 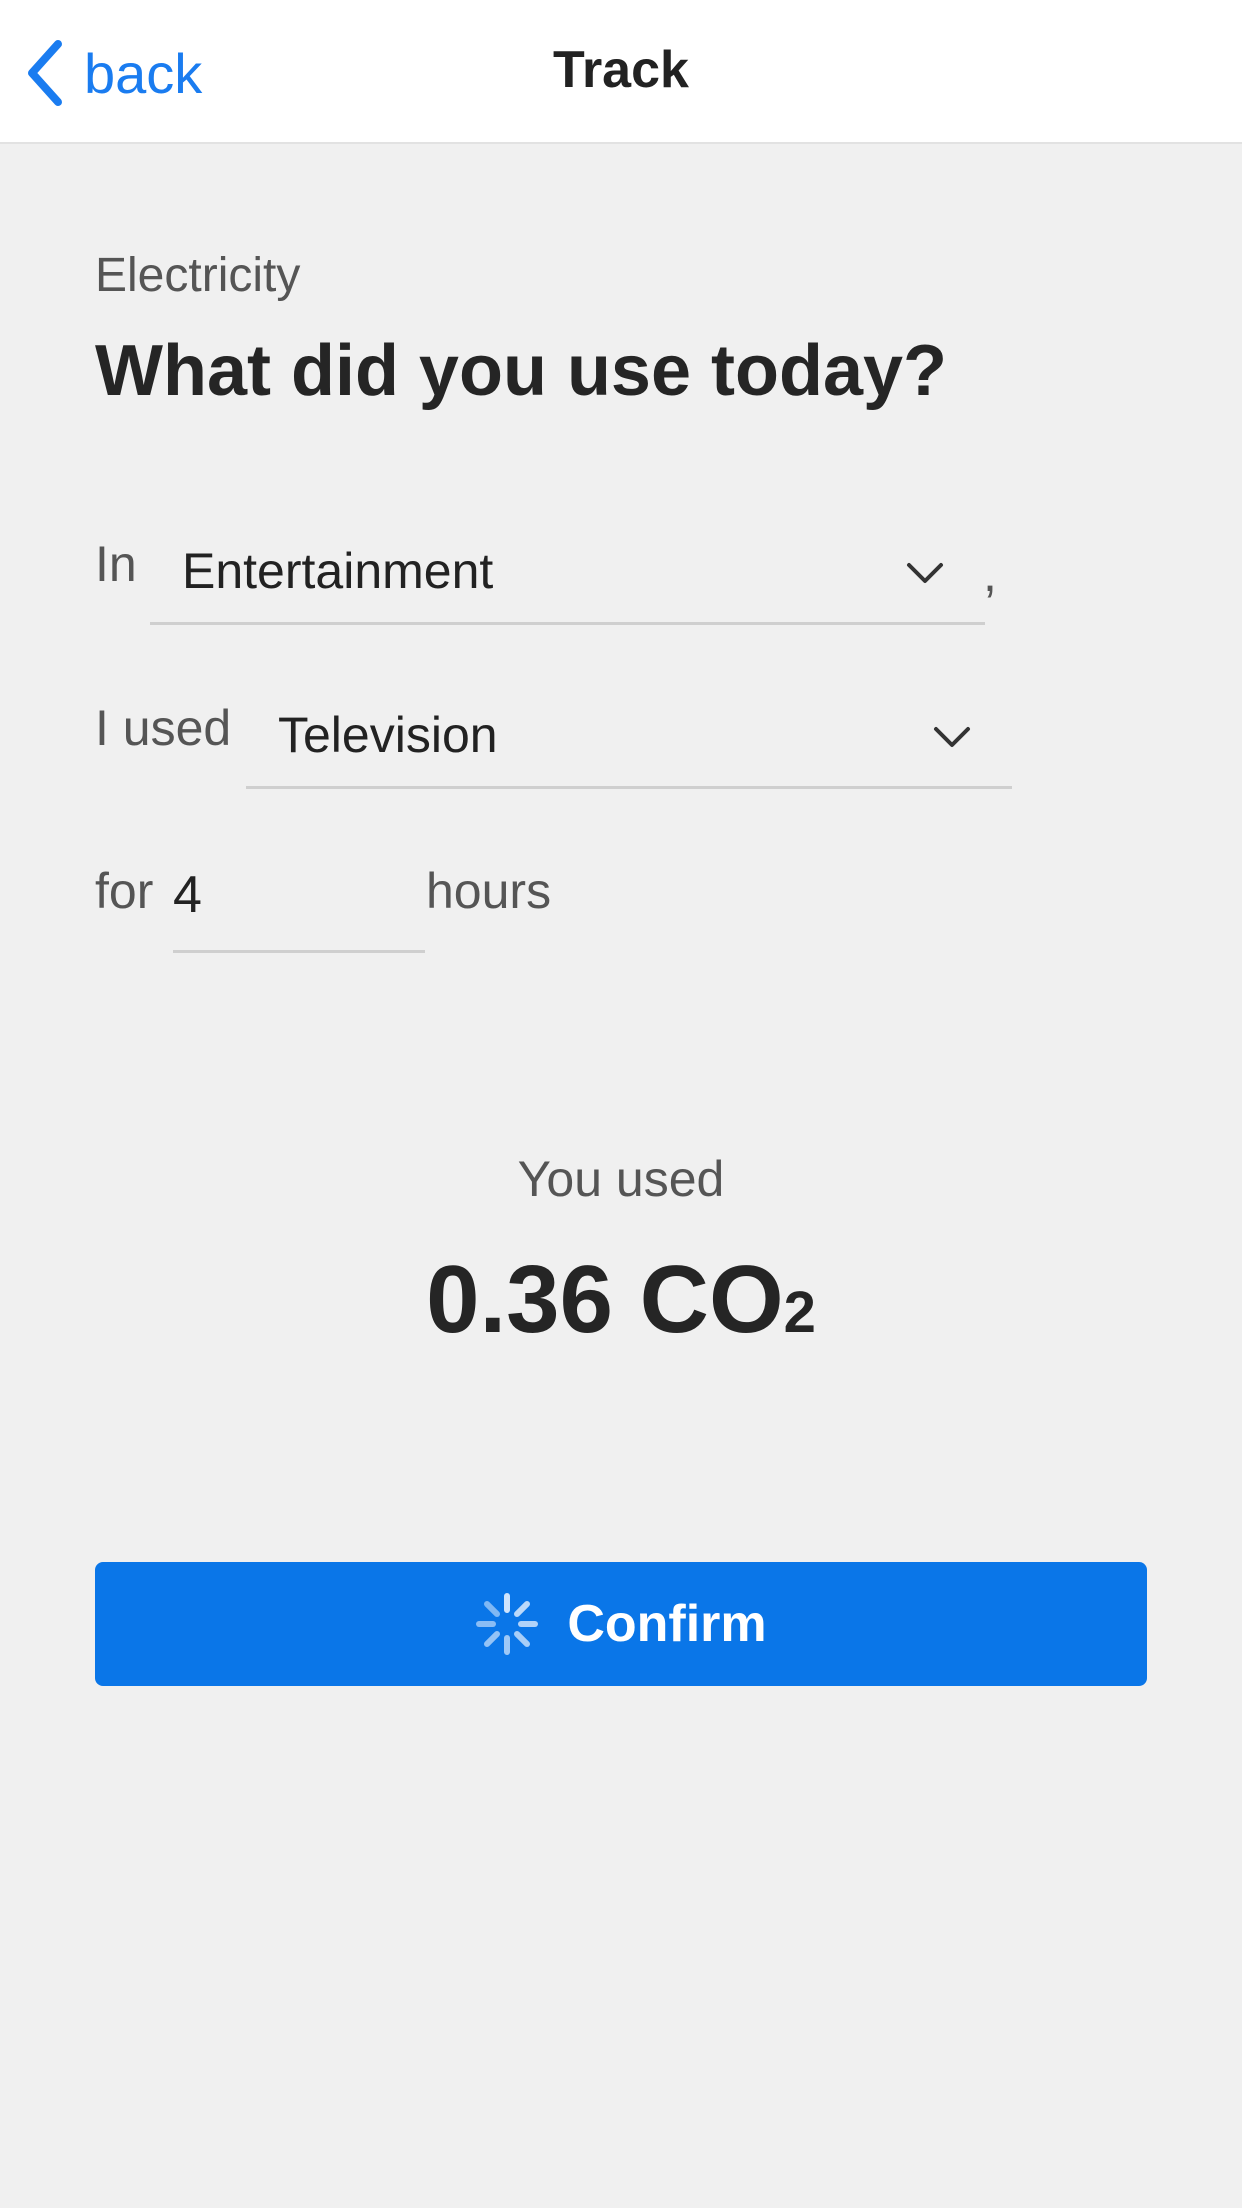 What do you see at coordinates (163, 728) in the screenshot?
I see `used-label: I used` at bounding box center [163, 728].